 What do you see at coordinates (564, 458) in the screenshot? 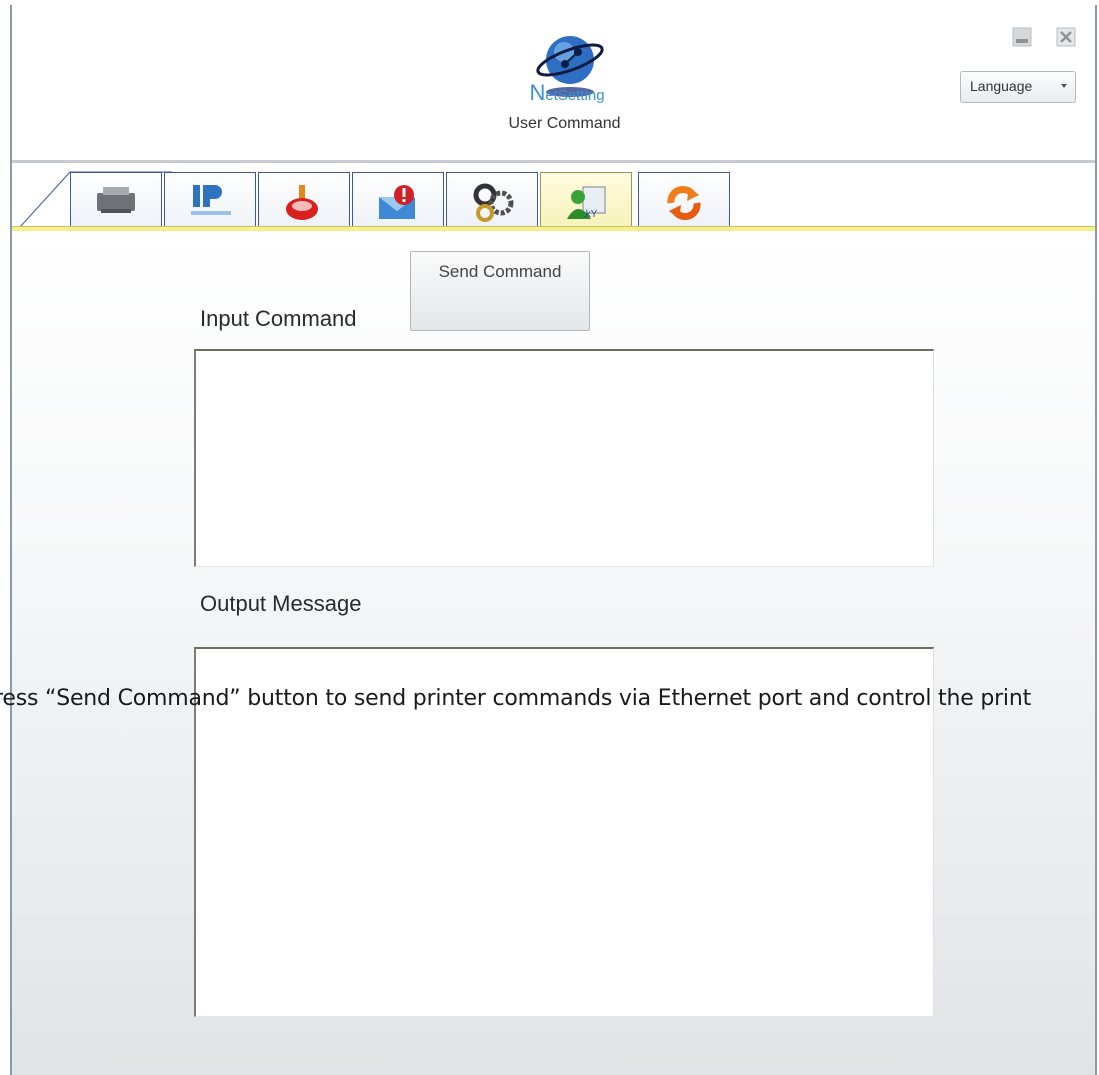
I see `input-command-field` at bounding box center [564, 458].